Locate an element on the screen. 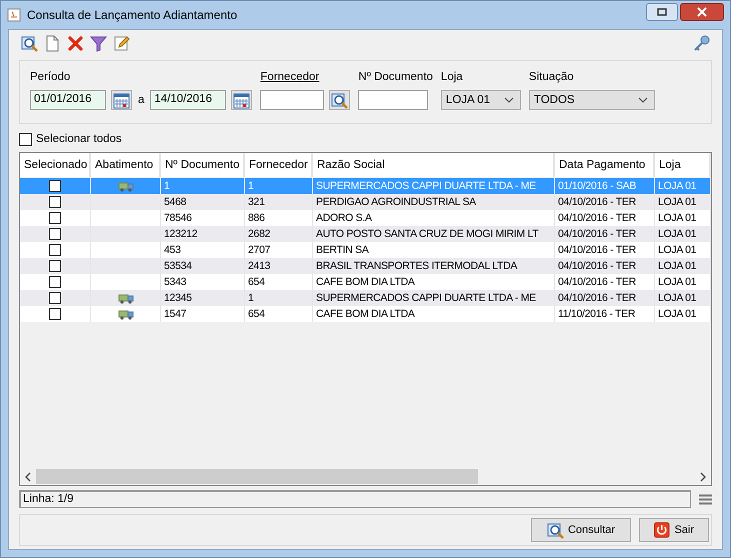  calendar-icon is located at coordinates (121, 100).